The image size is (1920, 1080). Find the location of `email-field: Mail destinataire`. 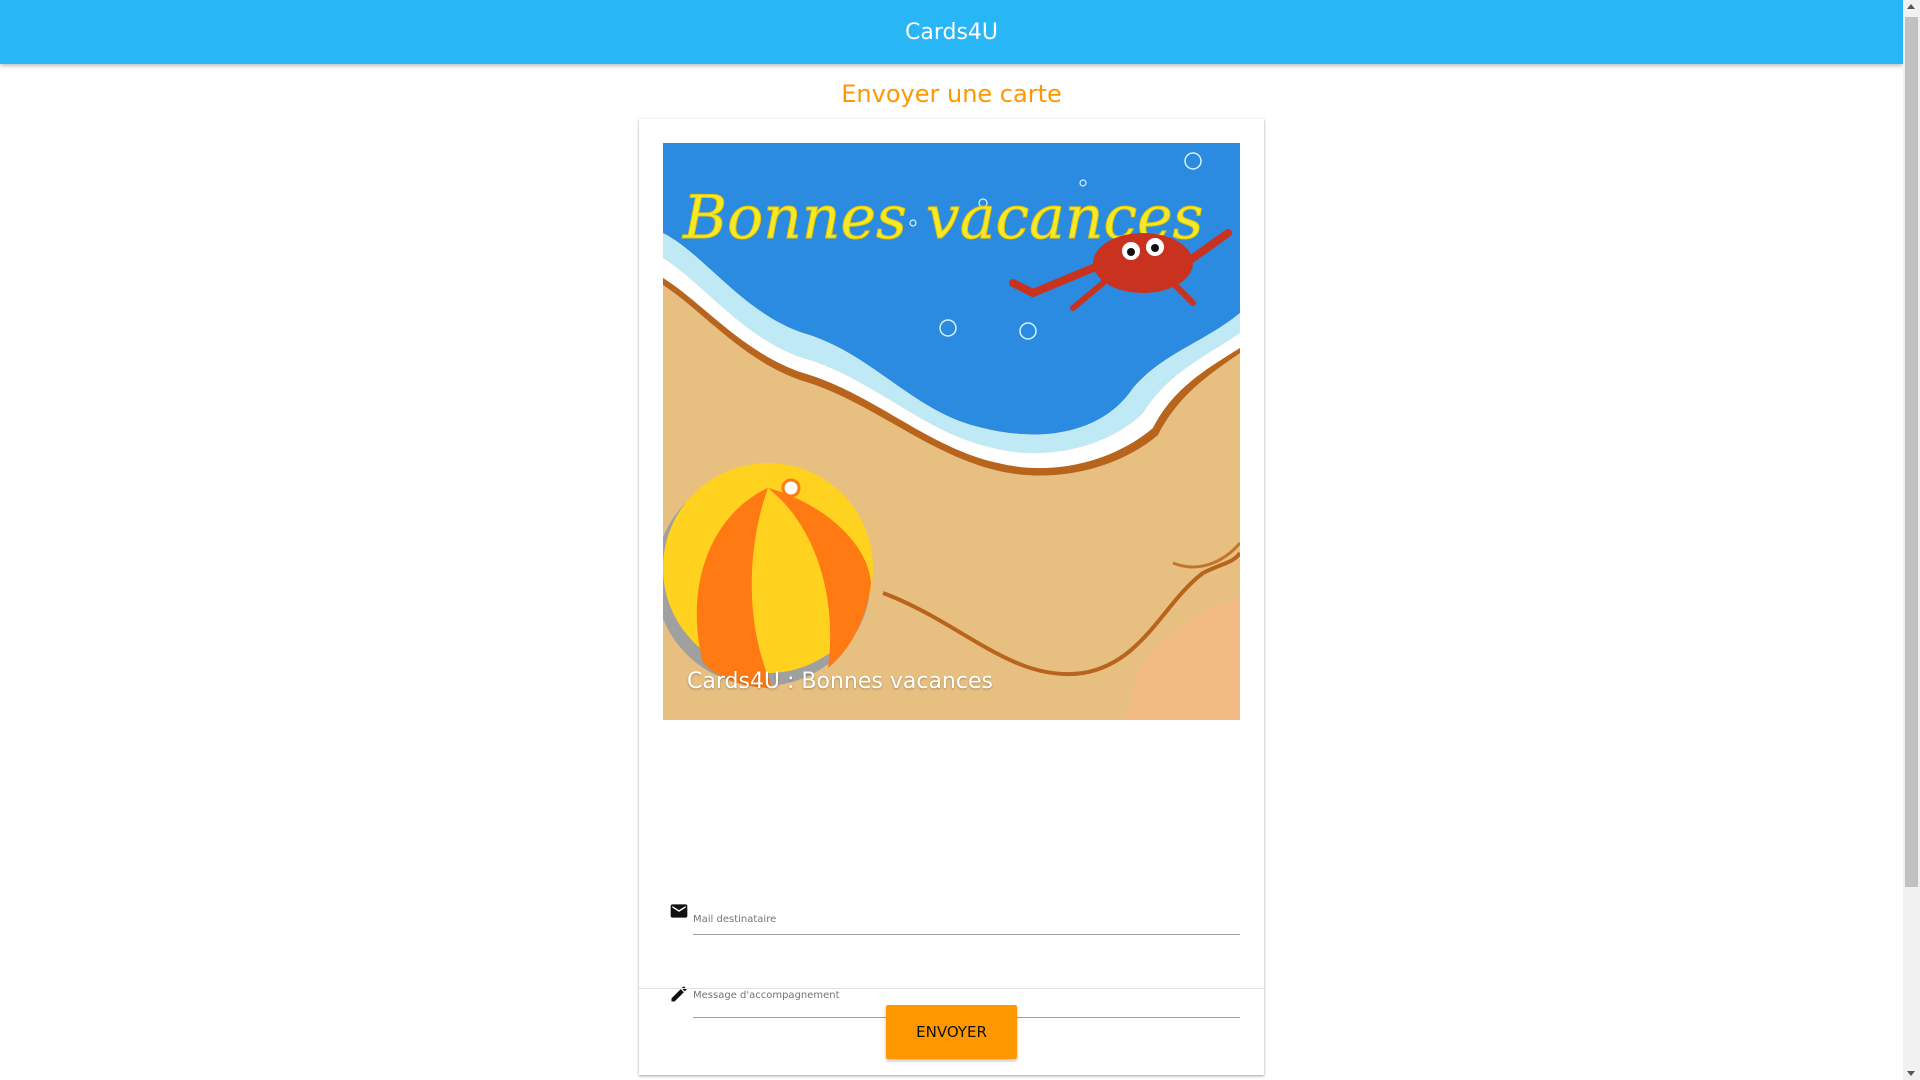

email-field: Mail destinataire is located at coordinates (954, 915).